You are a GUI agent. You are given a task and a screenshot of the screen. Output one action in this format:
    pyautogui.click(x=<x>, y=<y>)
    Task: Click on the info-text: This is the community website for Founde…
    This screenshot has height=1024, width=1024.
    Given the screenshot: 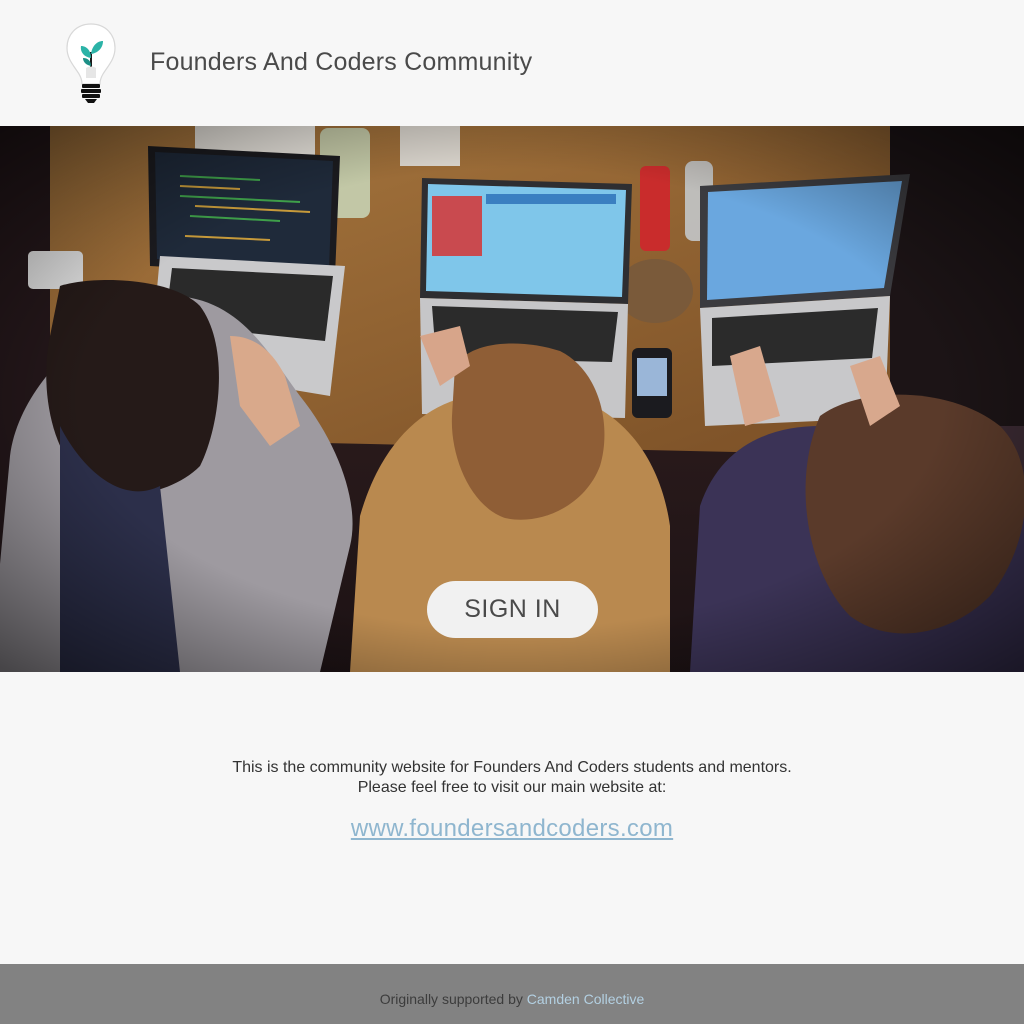 What is the action you would take?
    pyautogui.click(x=512, y=778)
    